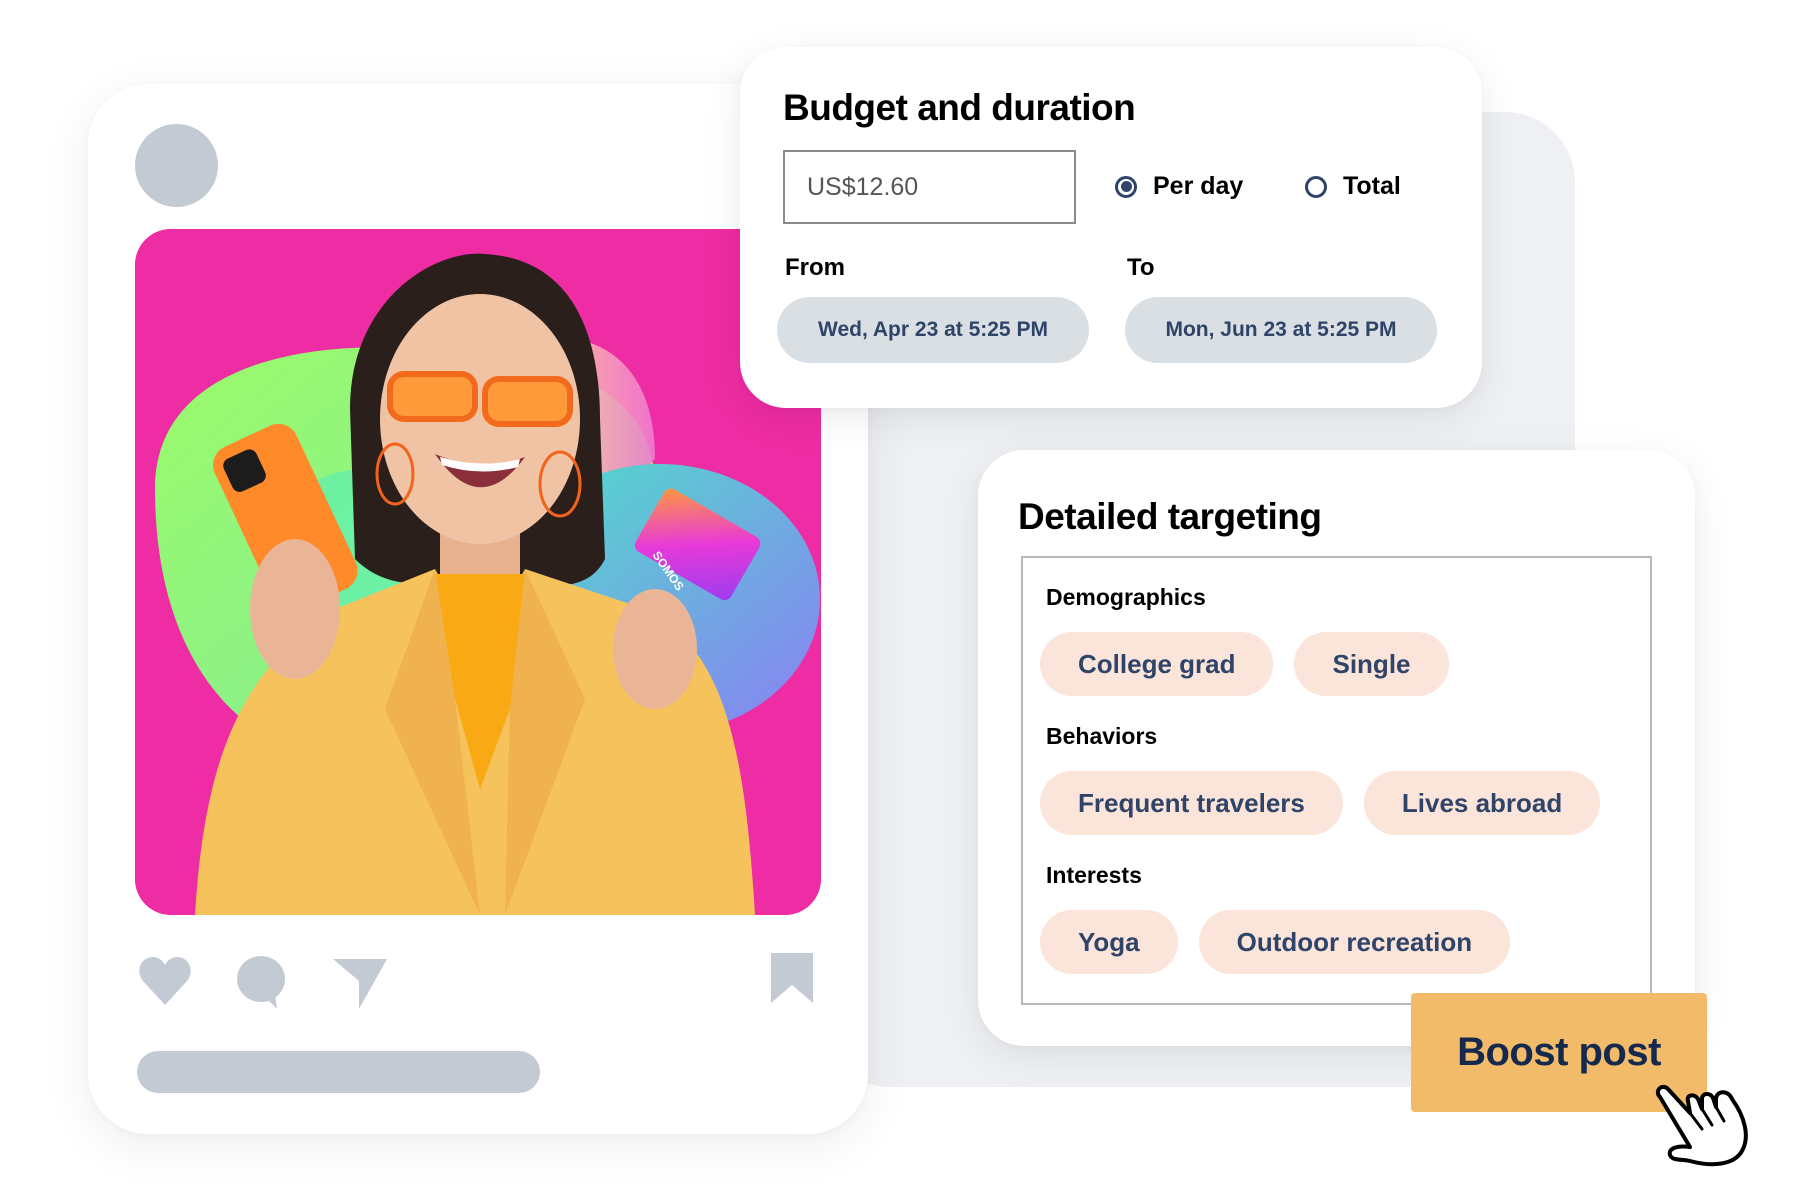  I want to click on group-label-behaviors: Behaviors, so click(1102, 736).